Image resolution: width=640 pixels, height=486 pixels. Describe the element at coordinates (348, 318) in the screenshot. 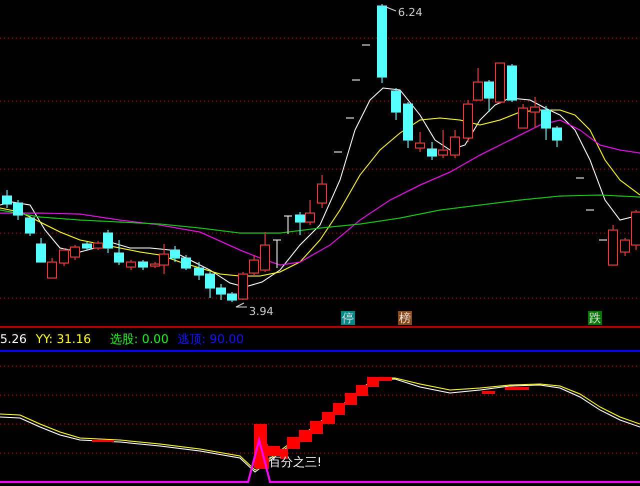

I see `signal-marker: 停` at that location.